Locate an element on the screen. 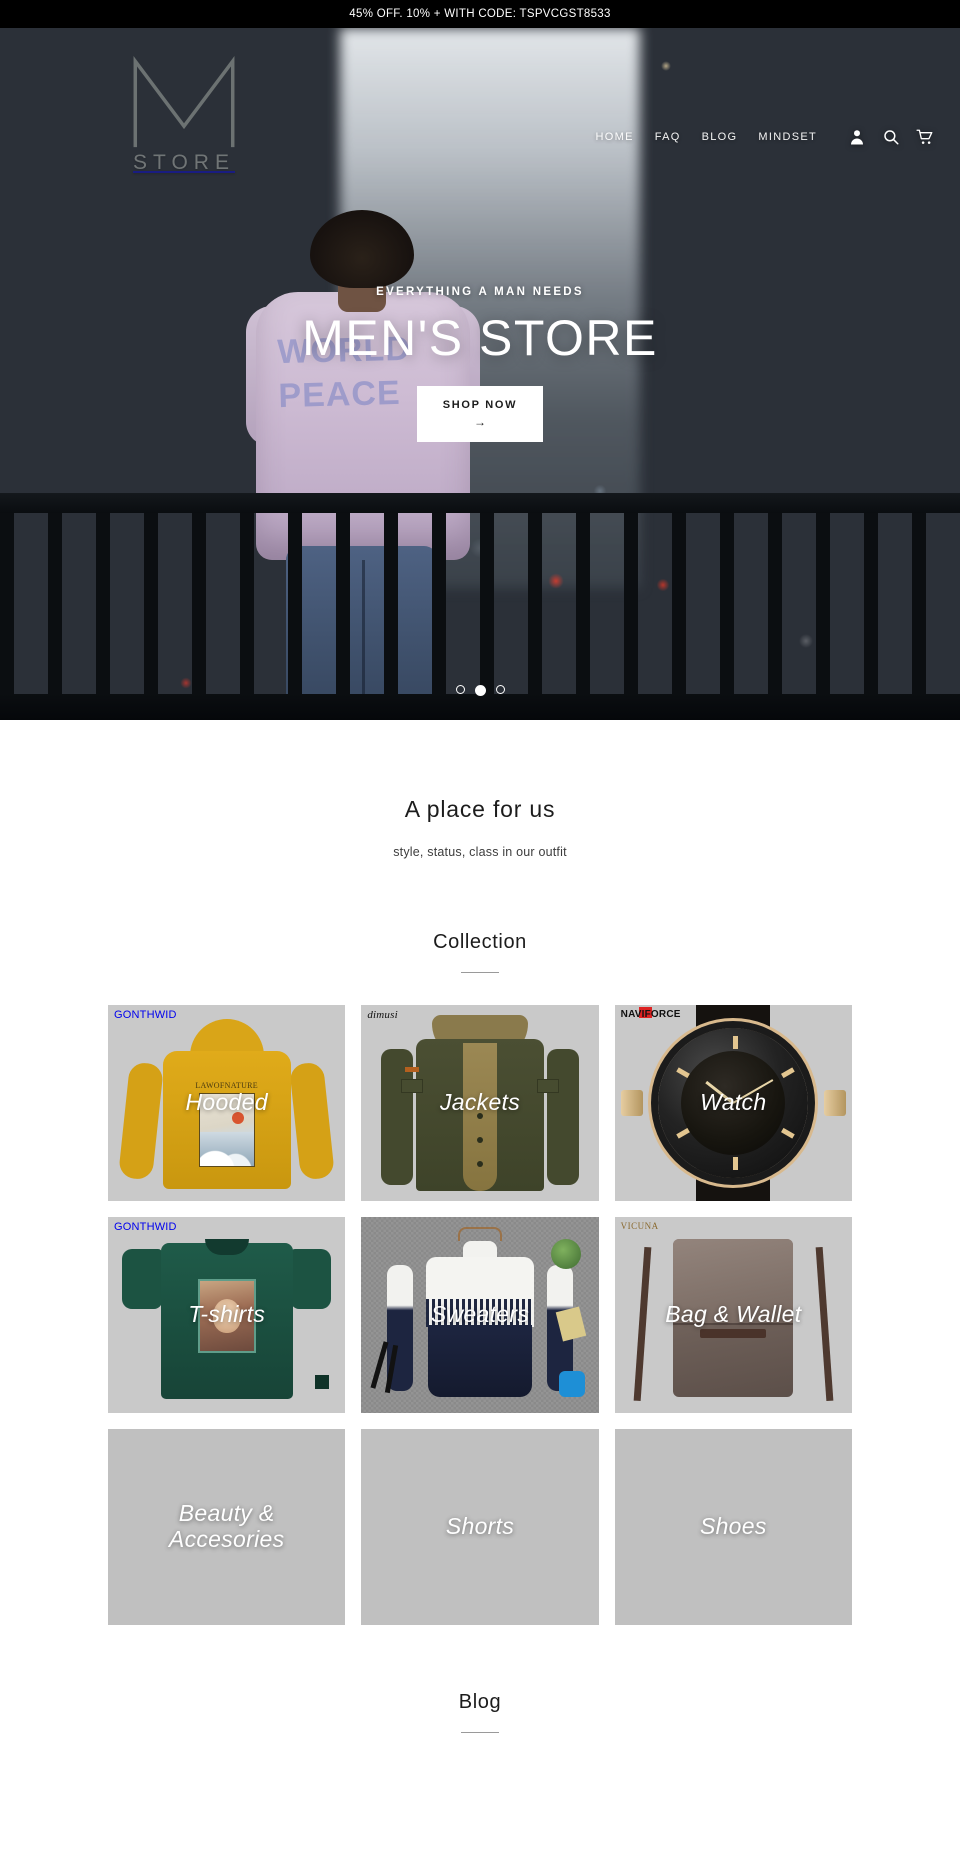 The height and width of the screenshot is (1875, 960). collection-tile-watch: NAVIFORCE Watch is located at coordinates (733, 1103).